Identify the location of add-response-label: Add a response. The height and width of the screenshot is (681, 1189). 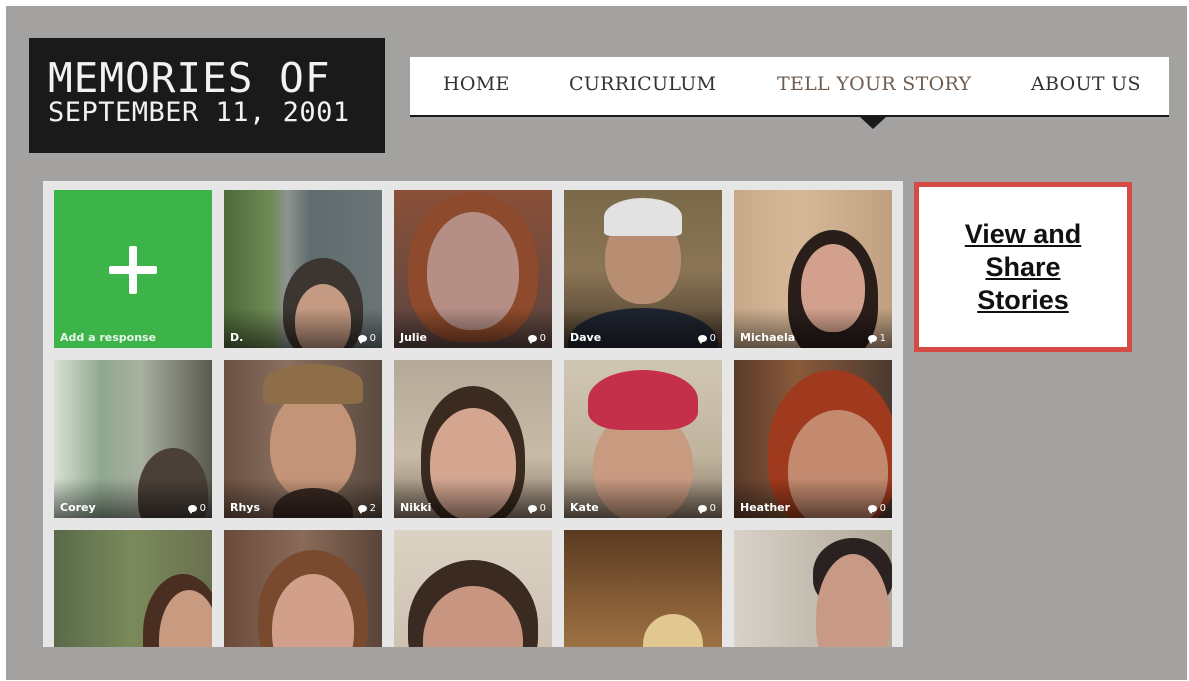
(108, 337).